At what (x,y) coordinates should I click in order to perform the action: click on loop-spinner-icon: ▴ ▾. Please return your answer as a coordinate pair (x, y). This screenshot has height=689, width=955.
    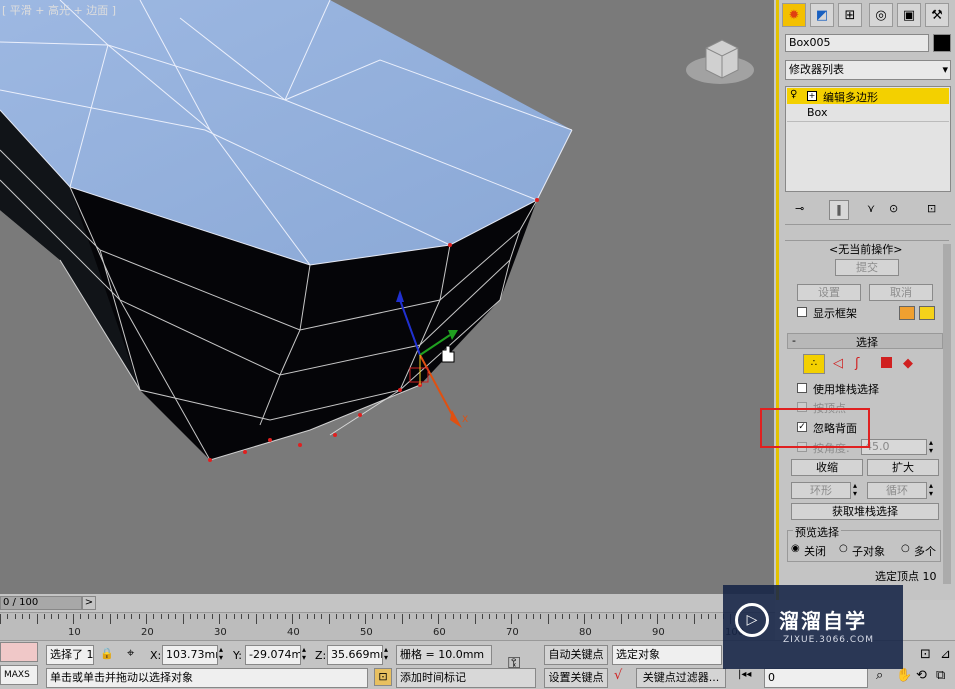
    Looking at the image, I should click on (931, 490).